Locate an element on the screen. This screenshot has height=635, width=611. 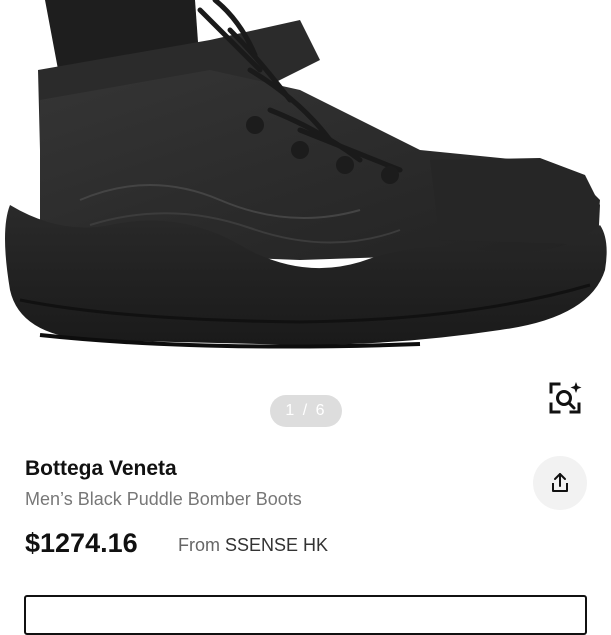
share-icon is located at coordinates (560, 482).